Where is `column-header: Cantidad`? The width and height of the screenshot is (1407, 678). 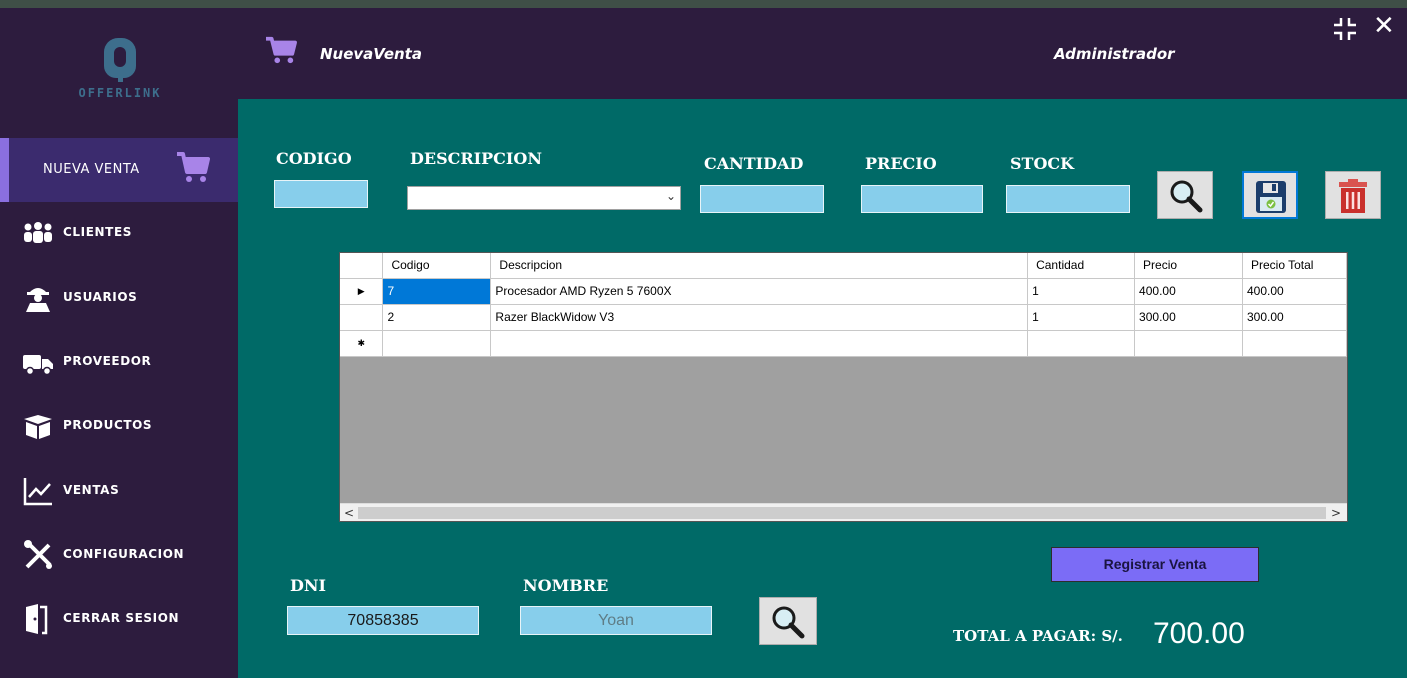
column-header: Cantidad is located at coordinates (1081, 266).